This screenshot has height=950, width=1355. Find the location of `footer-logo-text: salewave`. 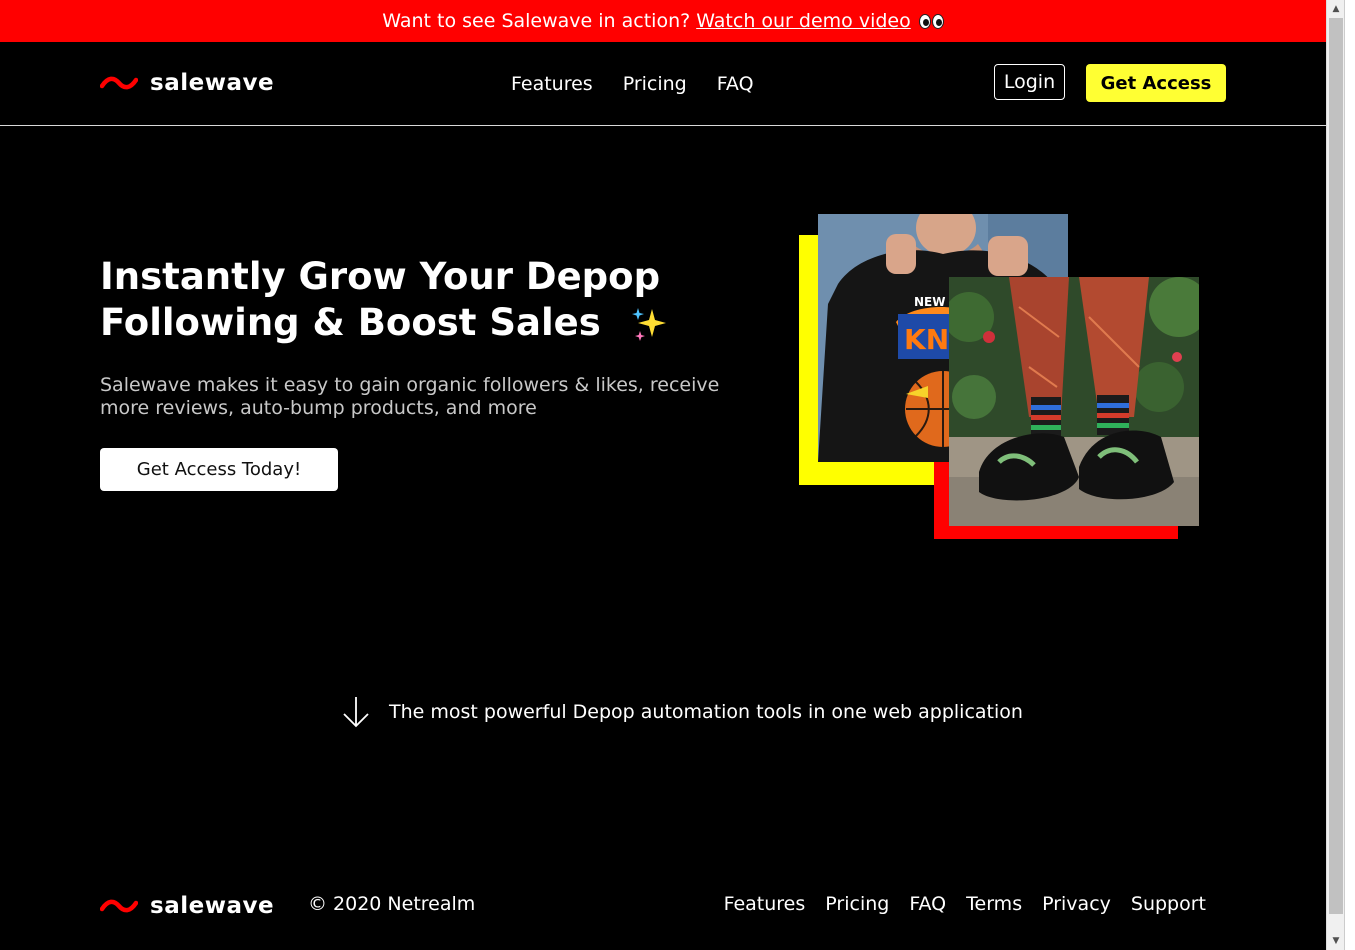

footer-logo-text: salewave is located at coordinates (212, 906).